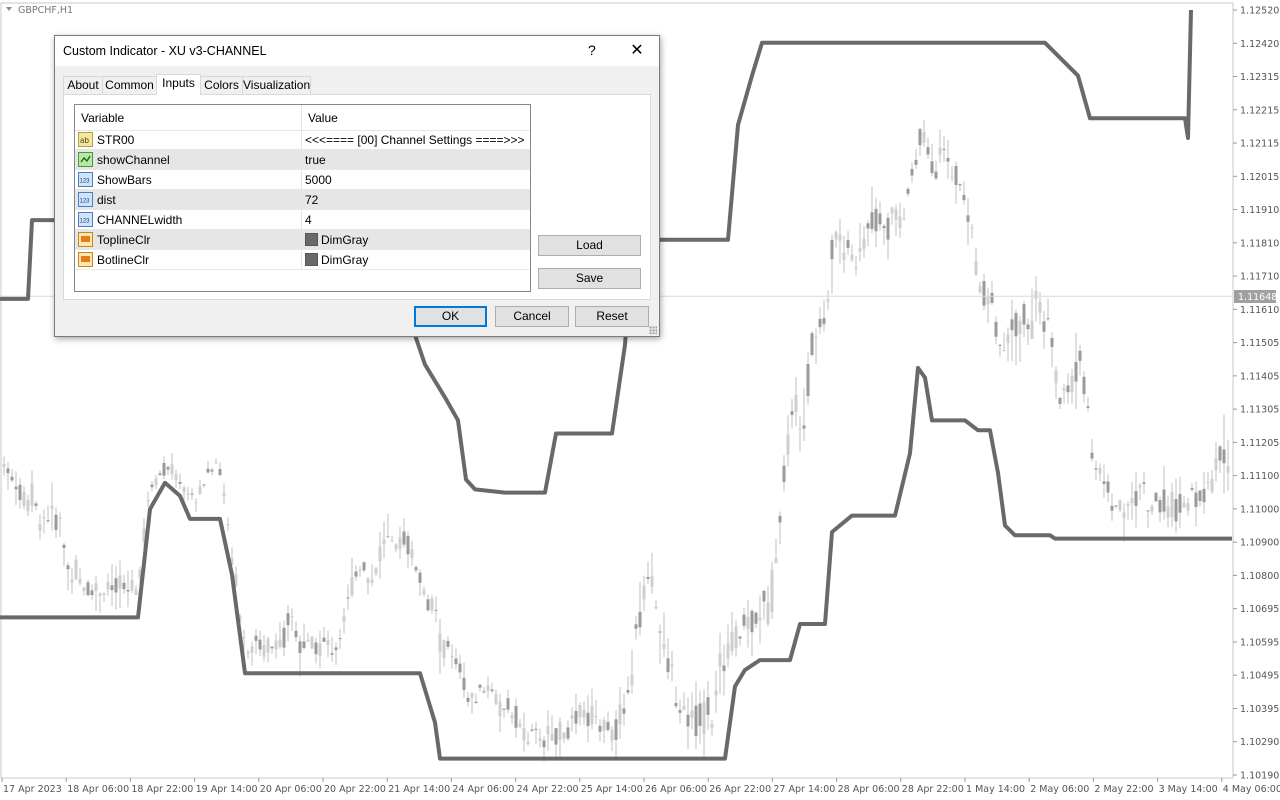 The image size is (1280, 800). I want to click on table-row: showChannel true, so click(302, 160).